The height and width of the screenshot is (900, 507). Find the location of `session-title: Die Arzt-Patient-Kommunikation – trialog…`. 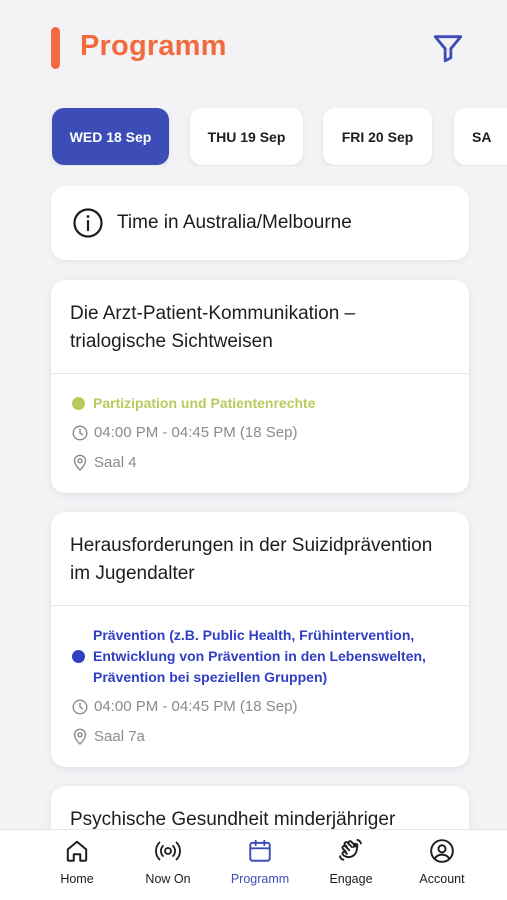

session-title: Die Arzt-Patient-Kommunikation – trialog… is located at coordinates (213, 327).